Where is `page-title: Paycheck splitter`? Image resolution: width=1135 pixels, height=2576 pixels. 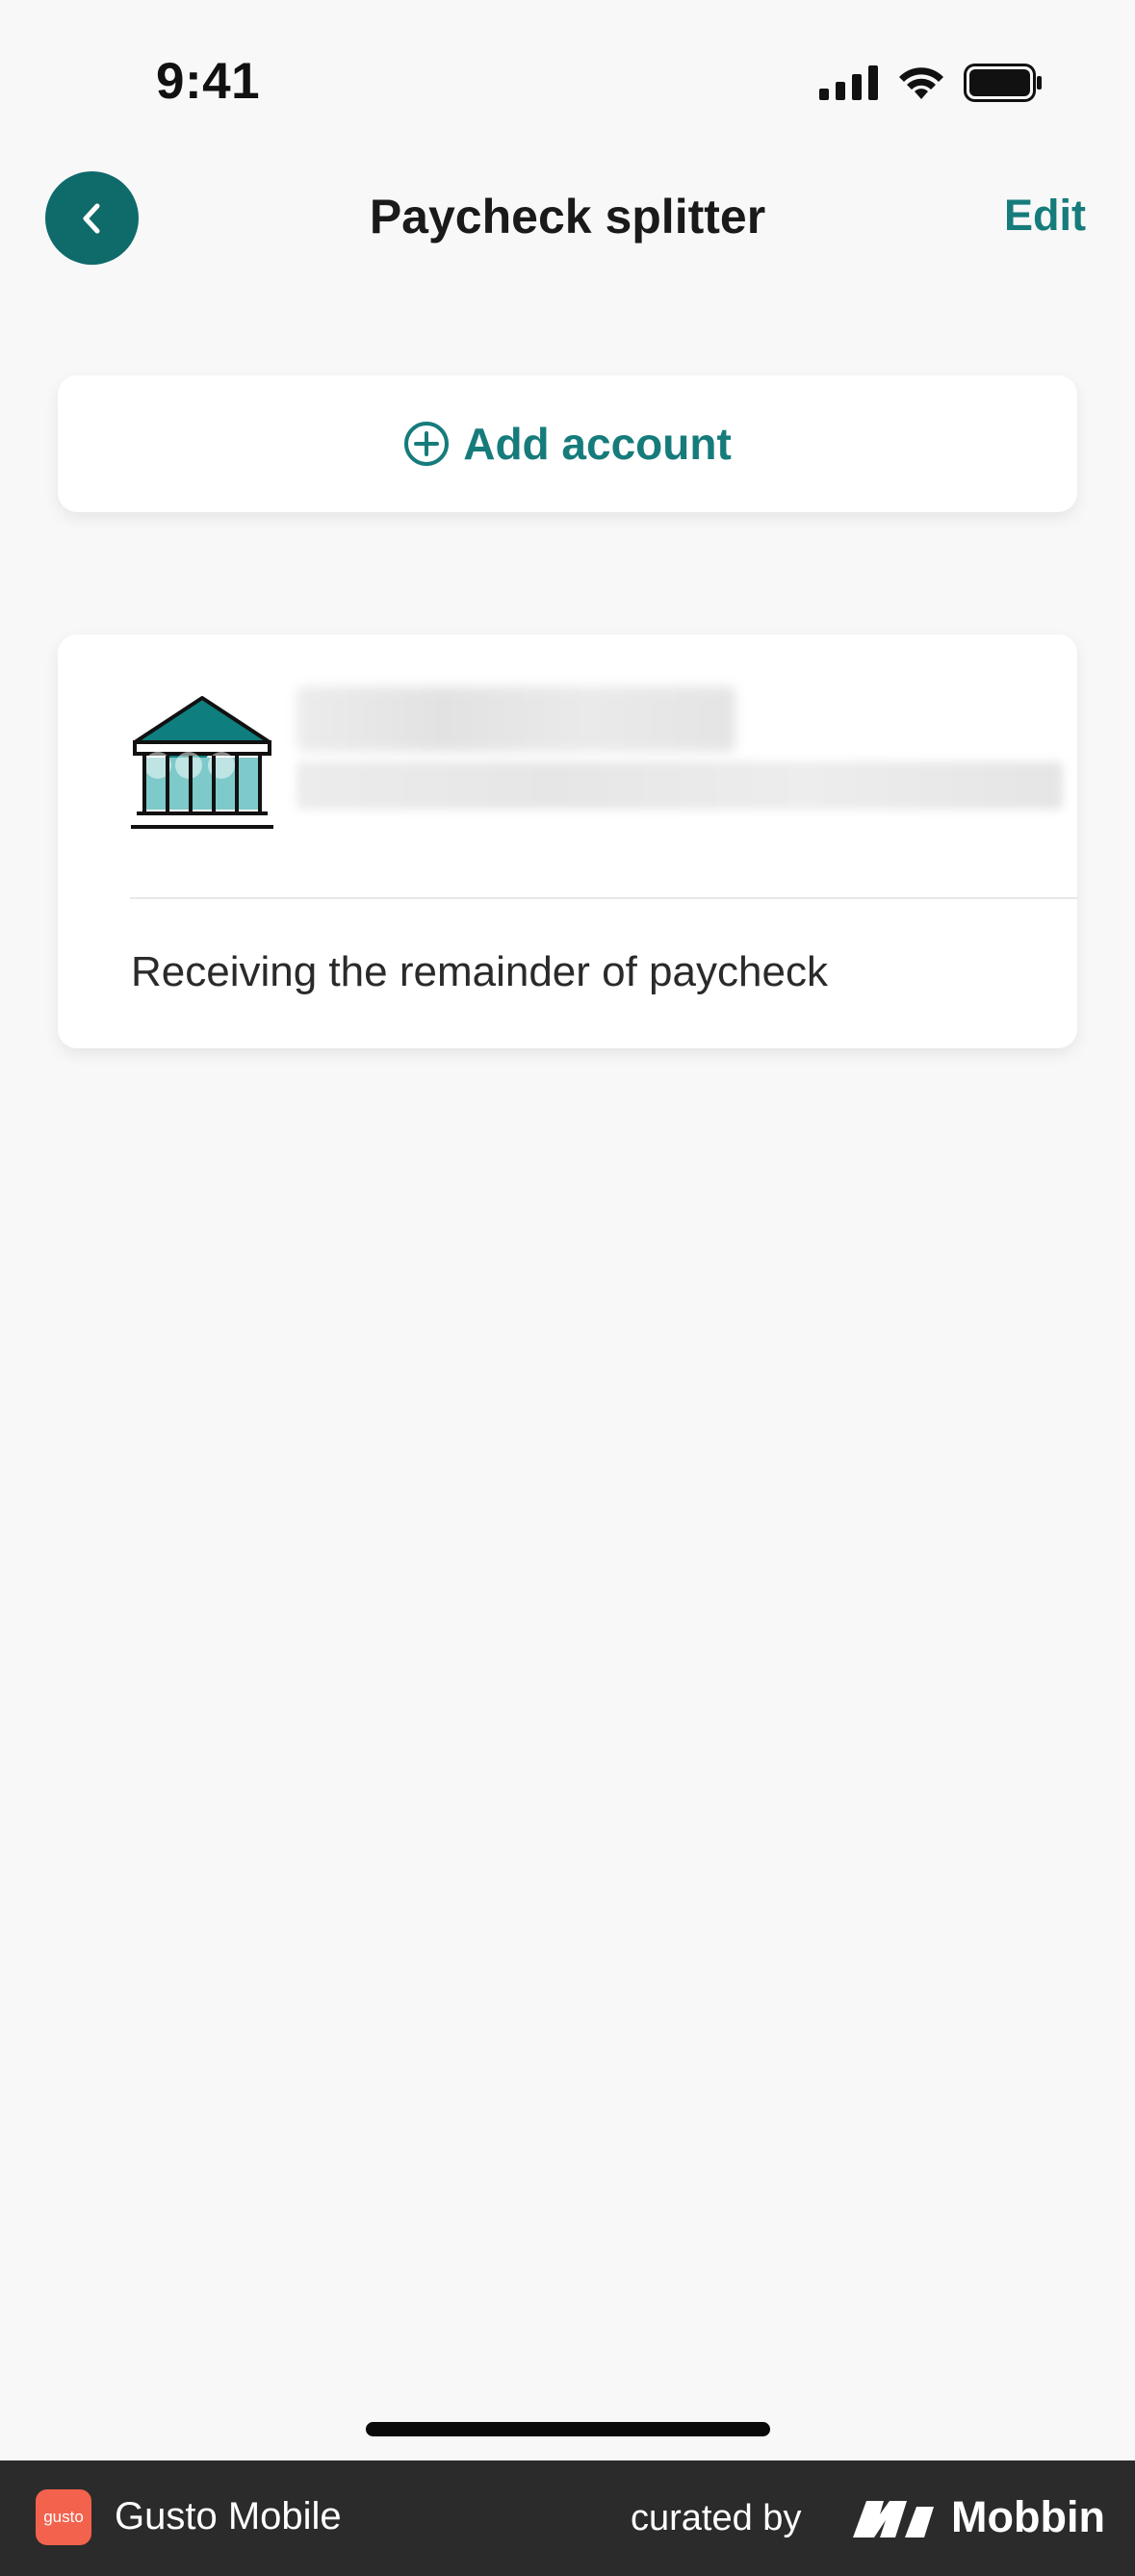 page-title: Paycheck splitter is located at coordinates (567, 217).